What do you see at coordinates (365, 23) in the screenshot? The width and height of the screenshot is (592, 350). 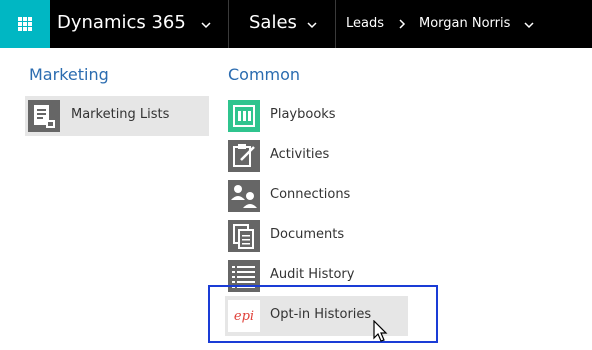 I see `breadcrumb-entity: Leads` at bounding box center [365, 23].